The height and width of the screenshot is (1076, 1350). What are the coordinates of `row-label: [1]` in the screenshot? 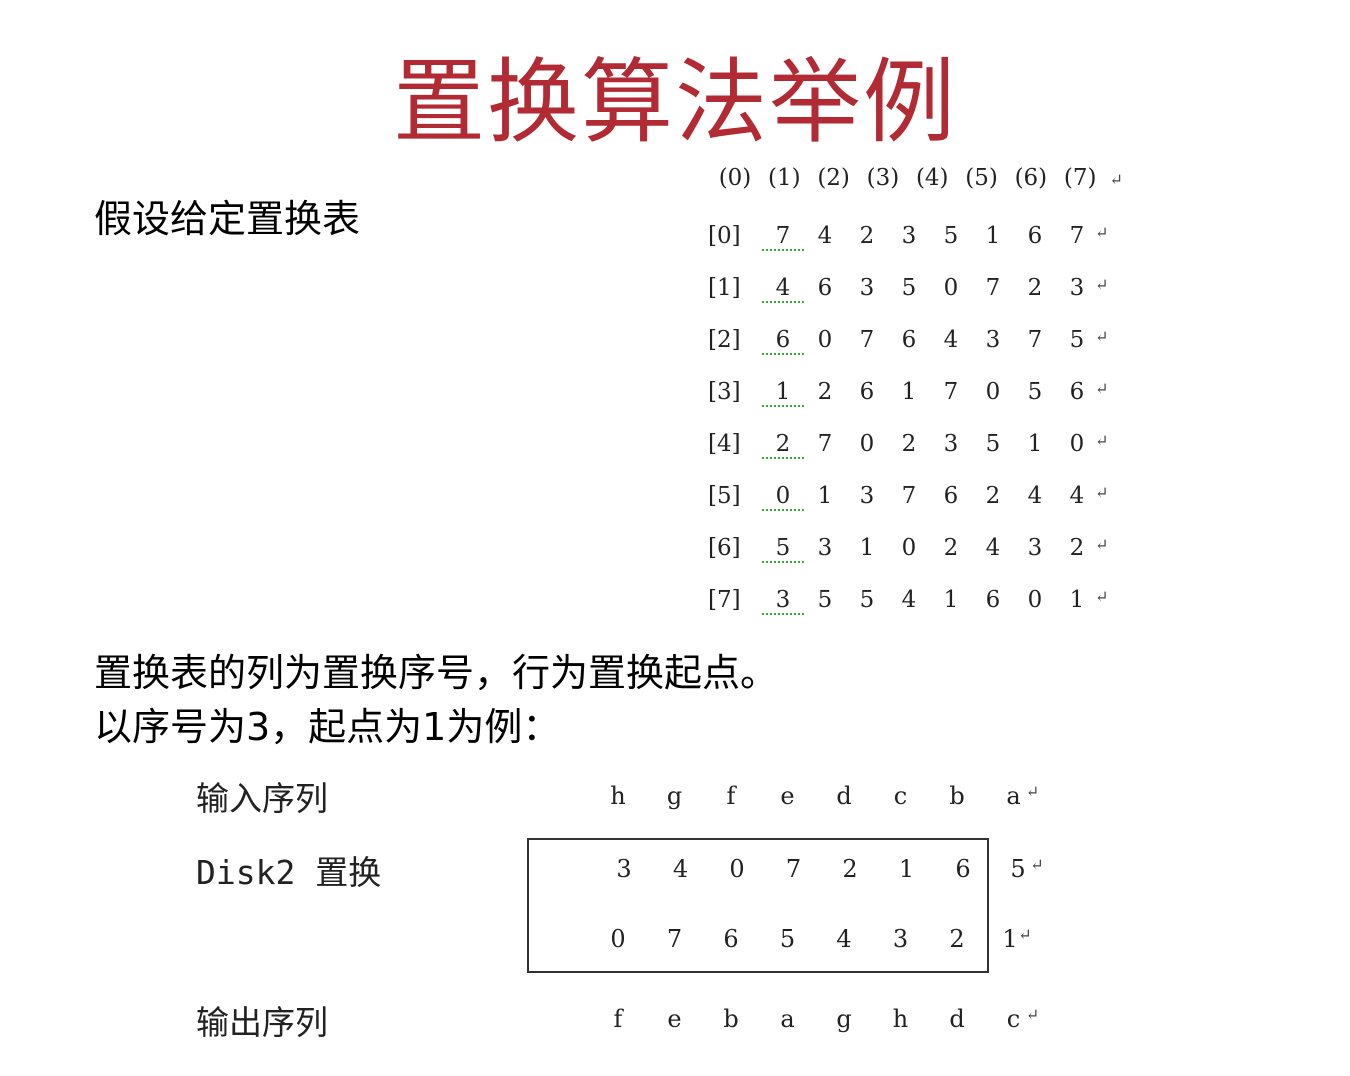 It's located at (724, 288).